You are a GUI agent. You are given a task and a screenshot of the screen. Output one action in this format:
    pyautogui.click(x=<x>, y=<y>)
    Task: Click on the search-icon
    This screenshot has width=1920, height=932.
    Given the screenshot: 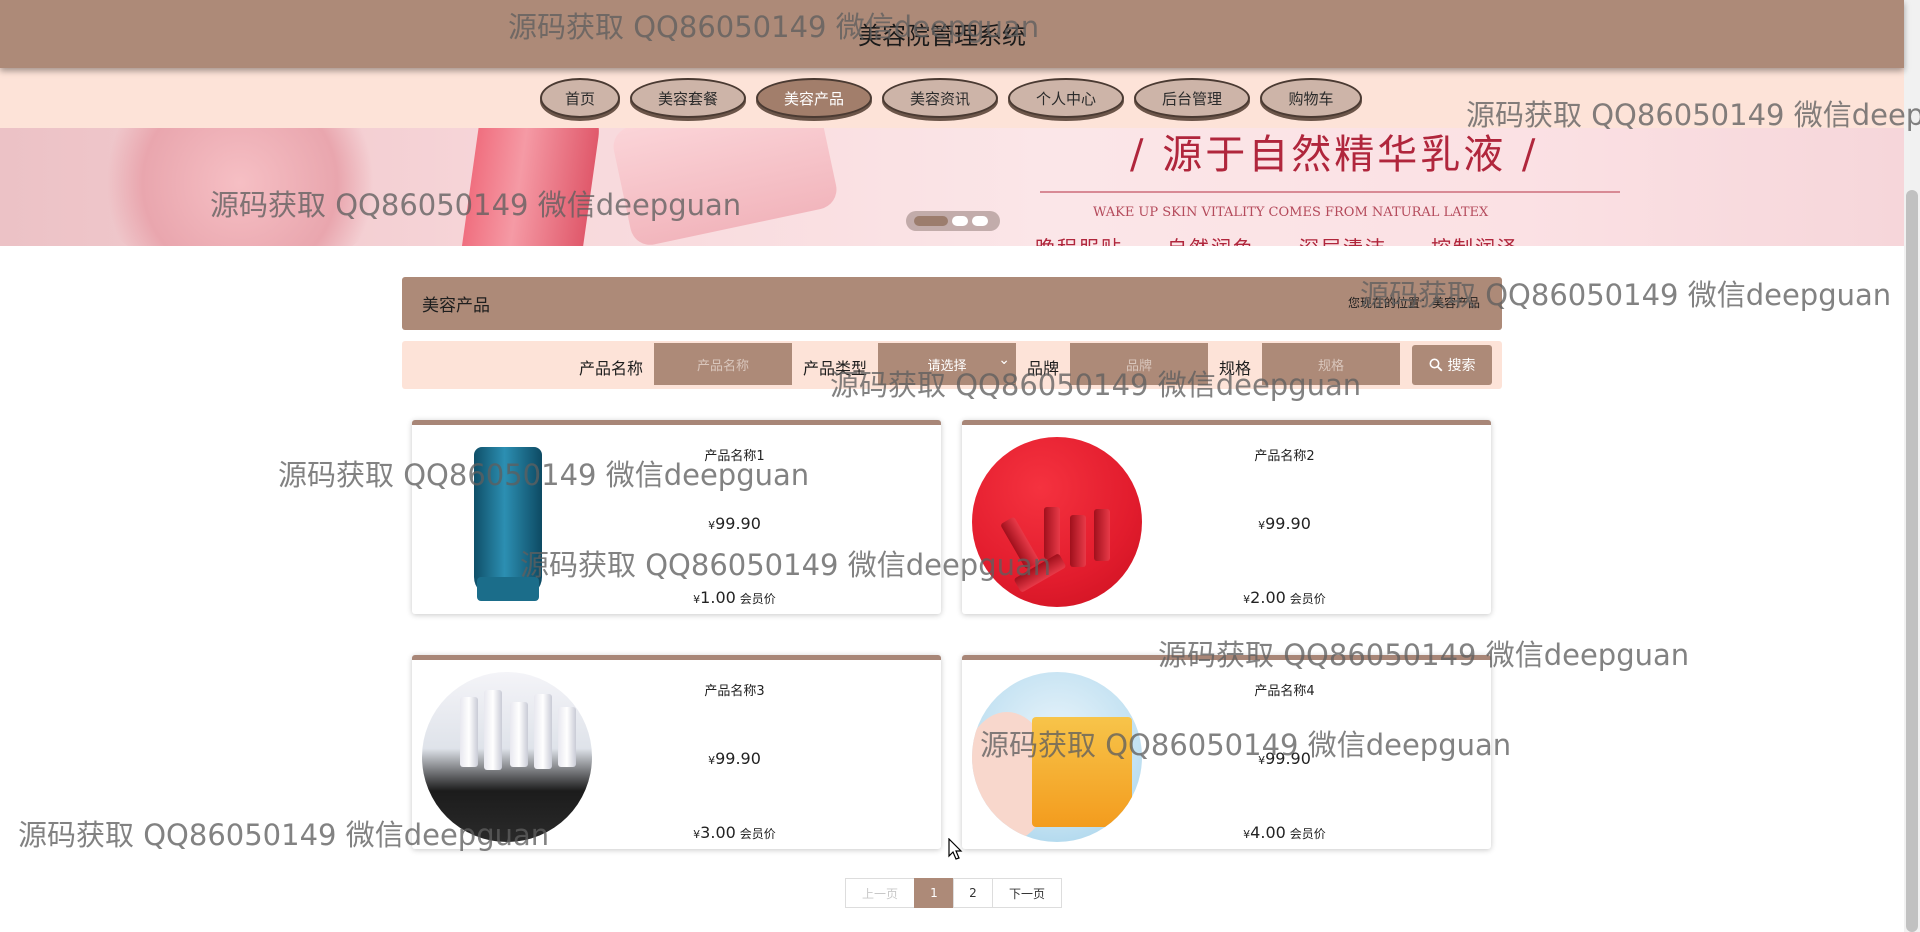 What is the action you would take?
    pyautogui.click(x=1435, y=365)
    